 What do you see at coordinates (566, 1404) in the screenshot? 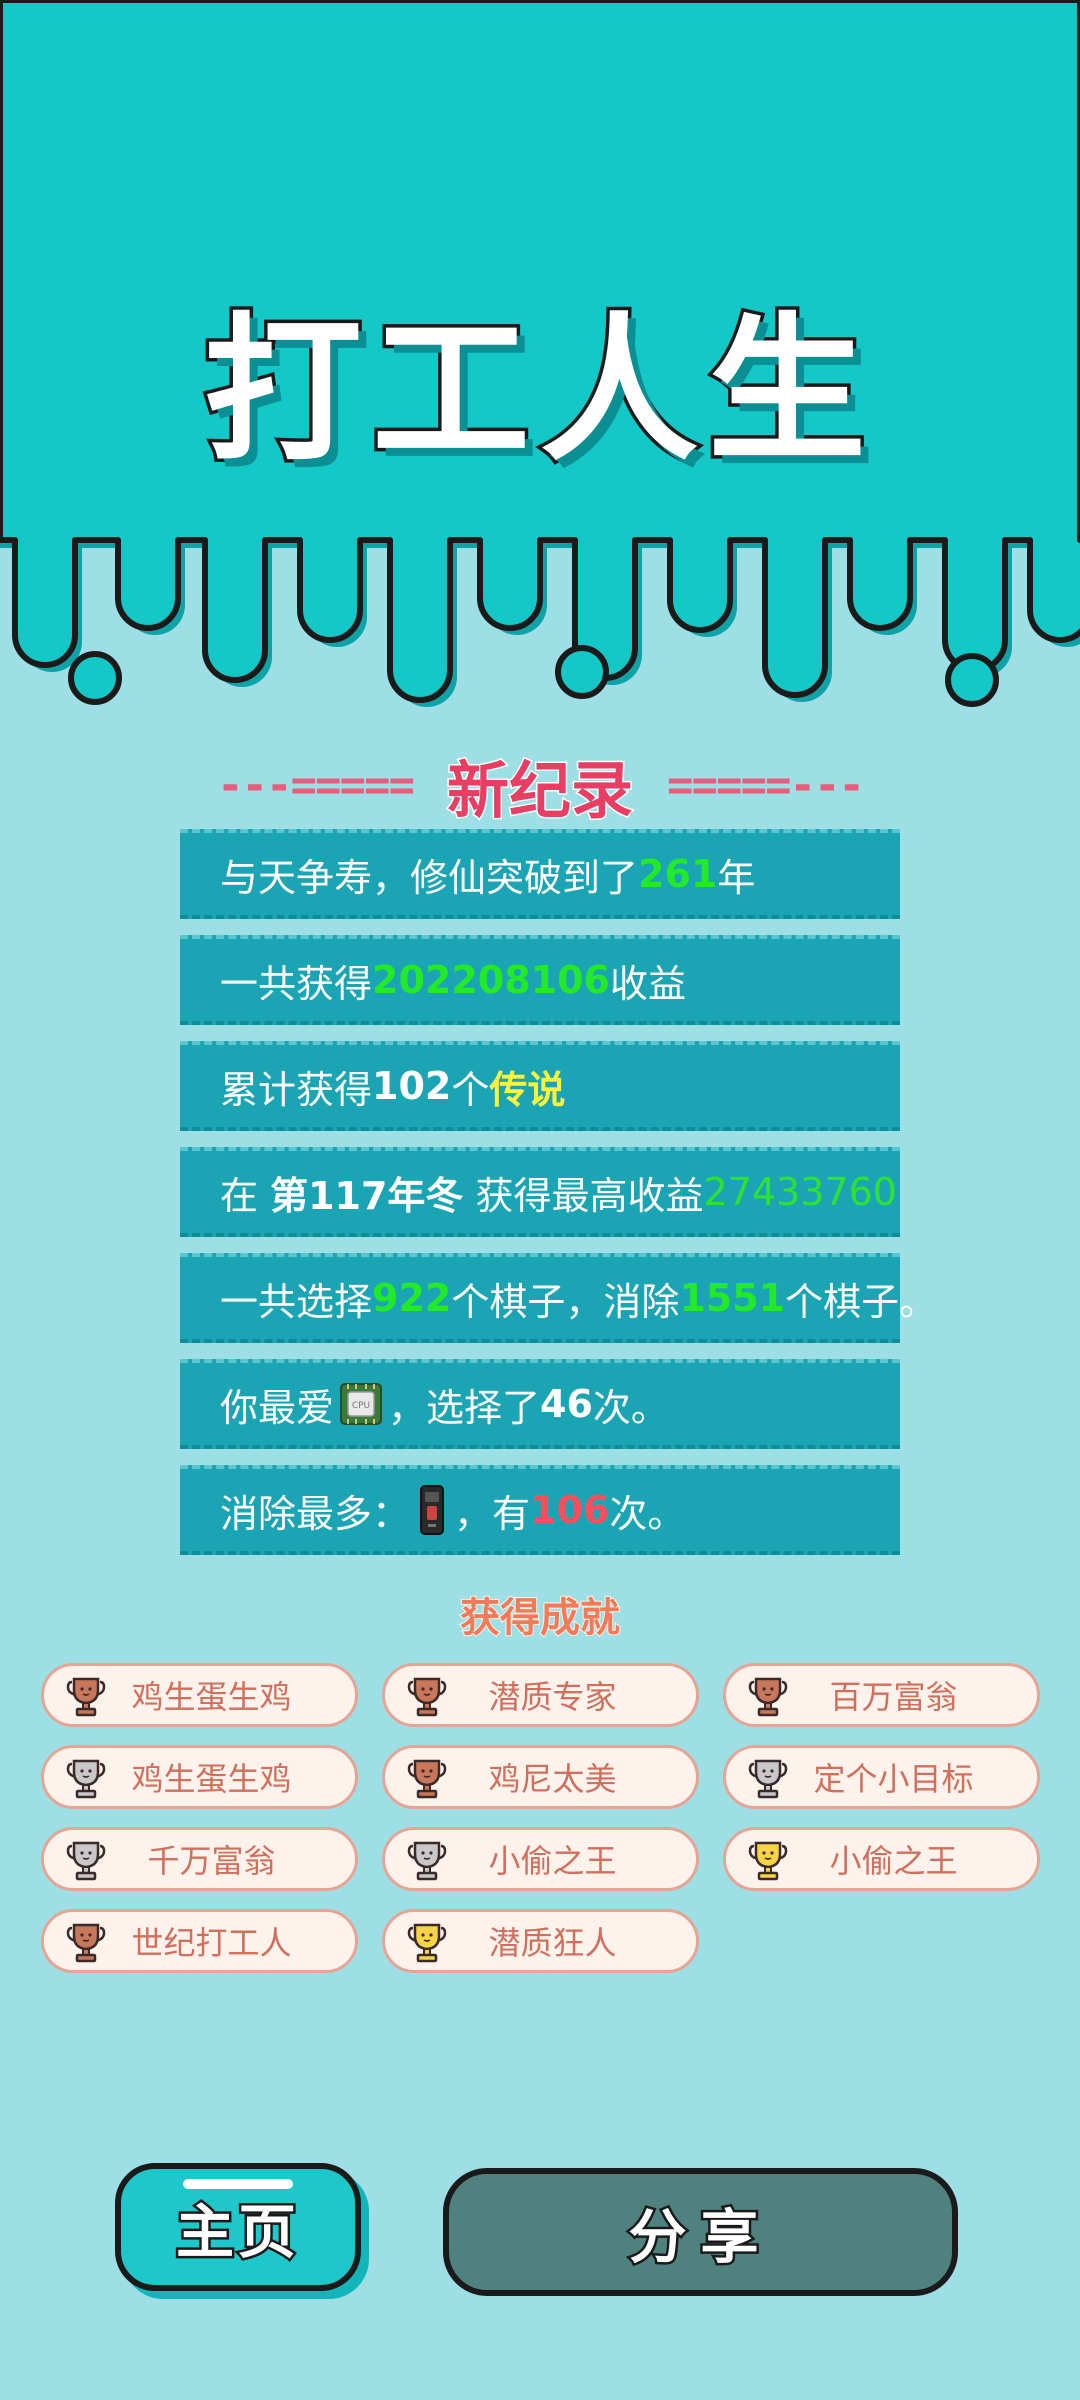
I see `stat-value: 46` at bounding box center [566, 1404].